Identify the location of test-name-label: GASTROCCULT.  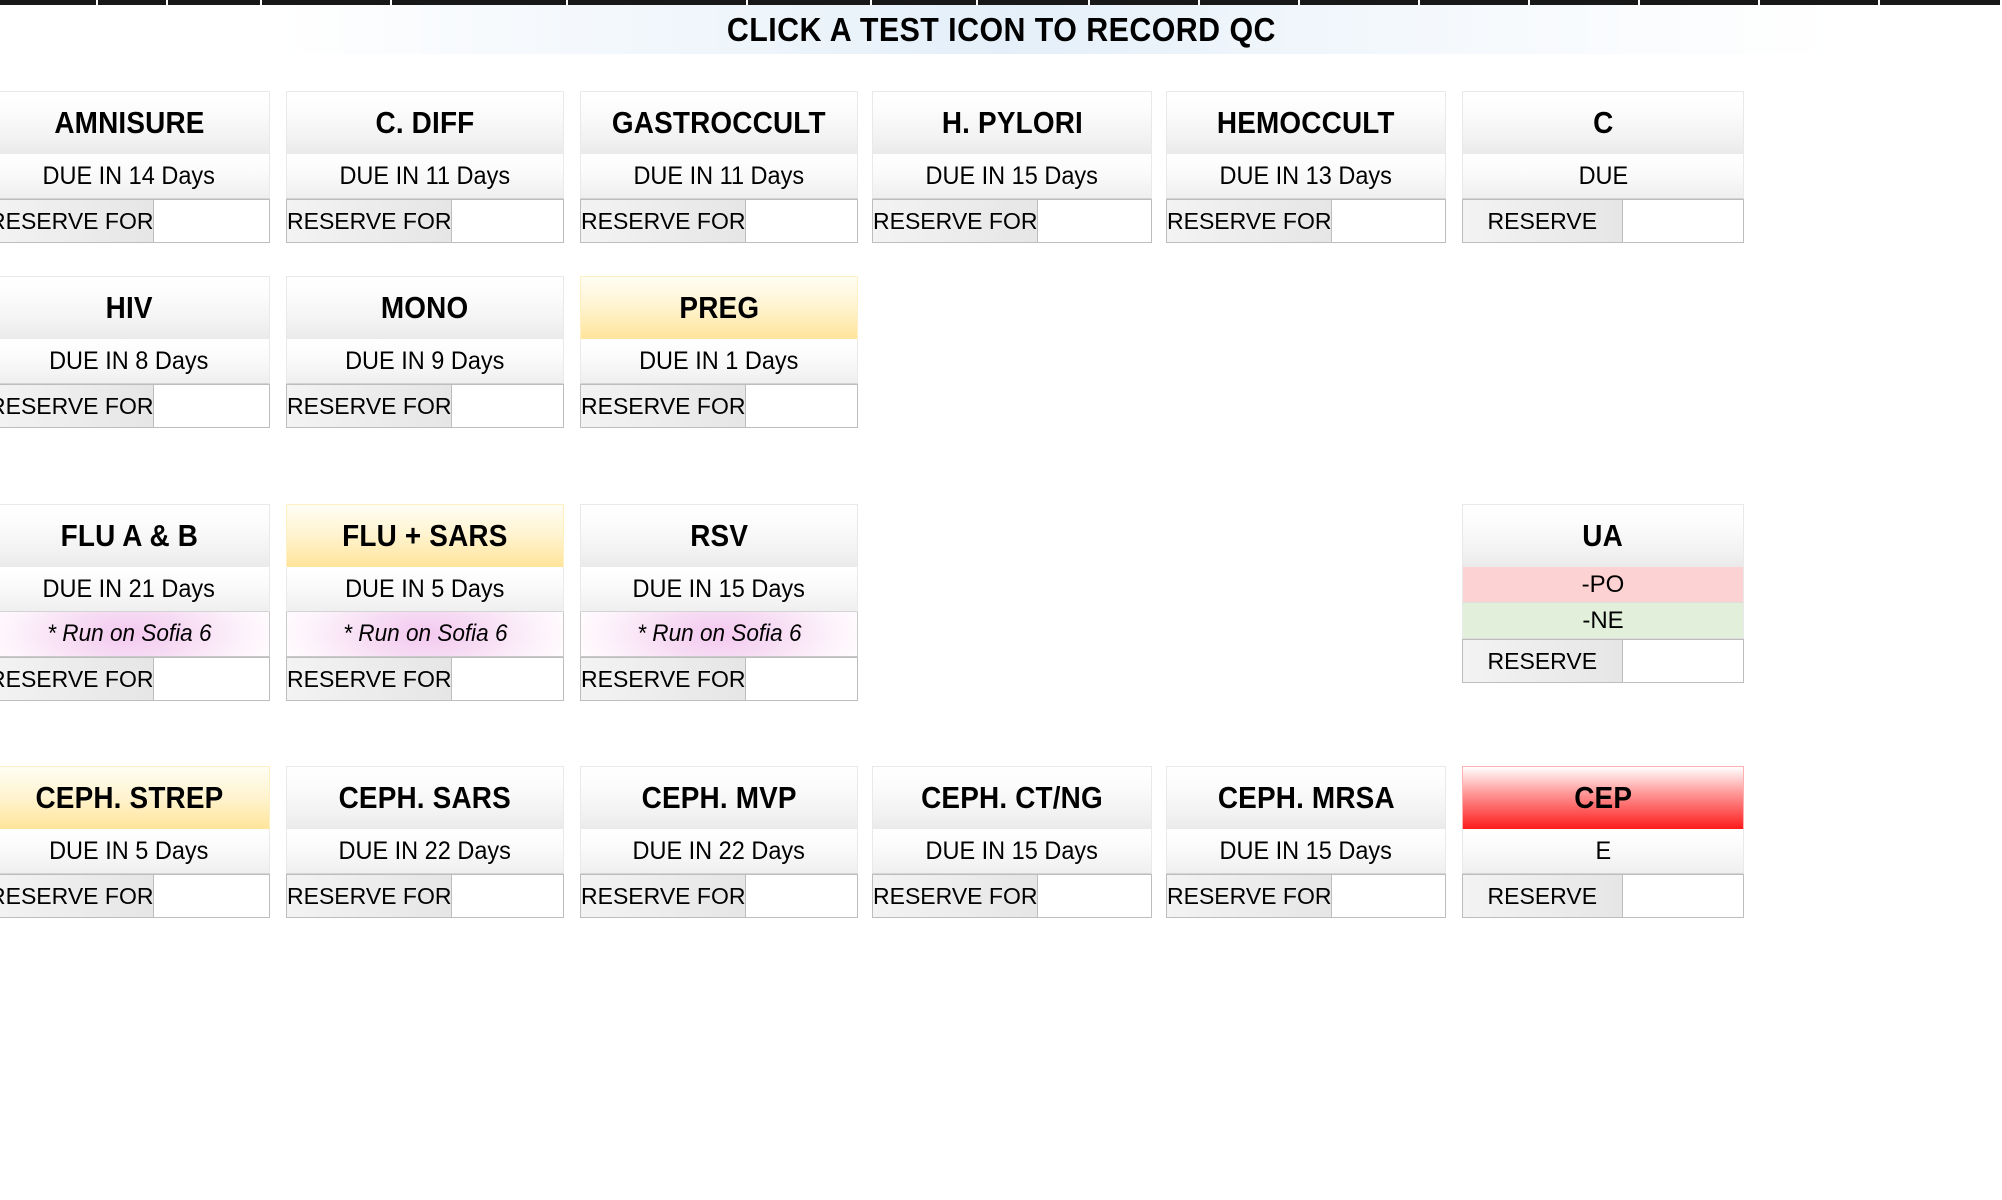
(719, 122).